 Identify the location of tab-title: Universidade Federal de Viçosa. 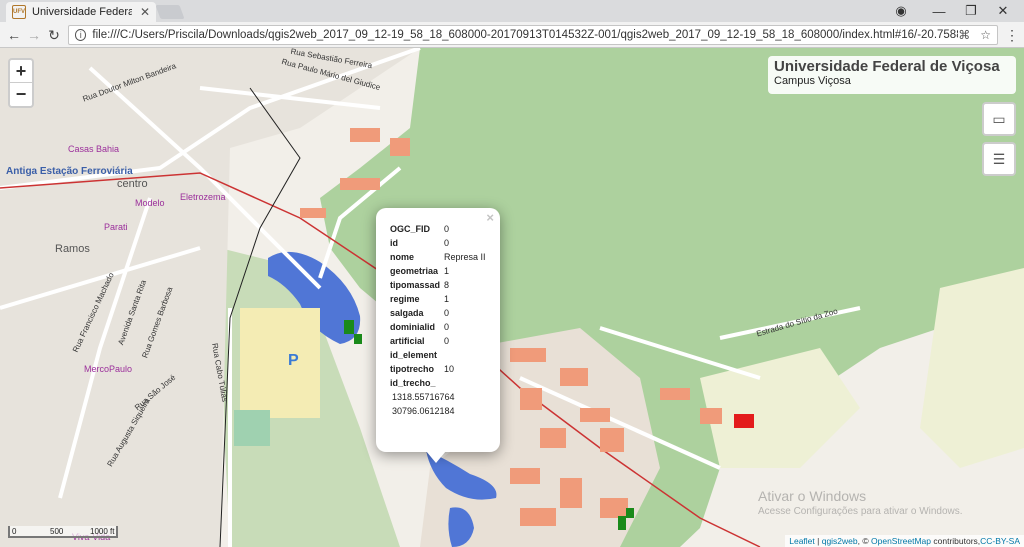
(82, 12).